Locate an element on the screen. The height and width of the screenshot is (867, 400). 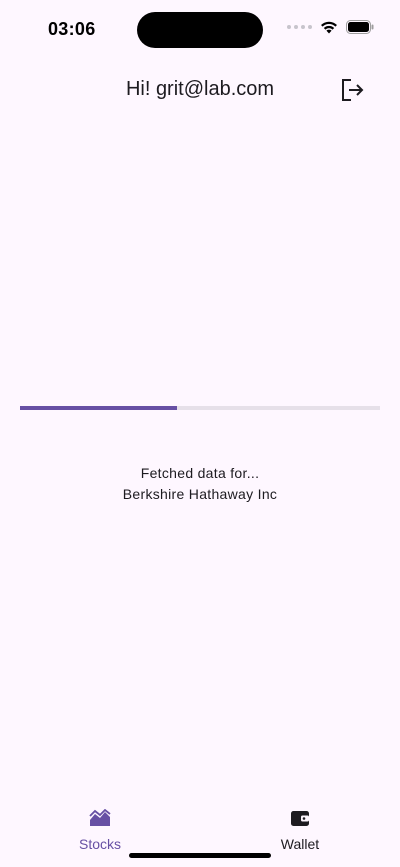
wallet-icon is located at coordinates (300, 818).